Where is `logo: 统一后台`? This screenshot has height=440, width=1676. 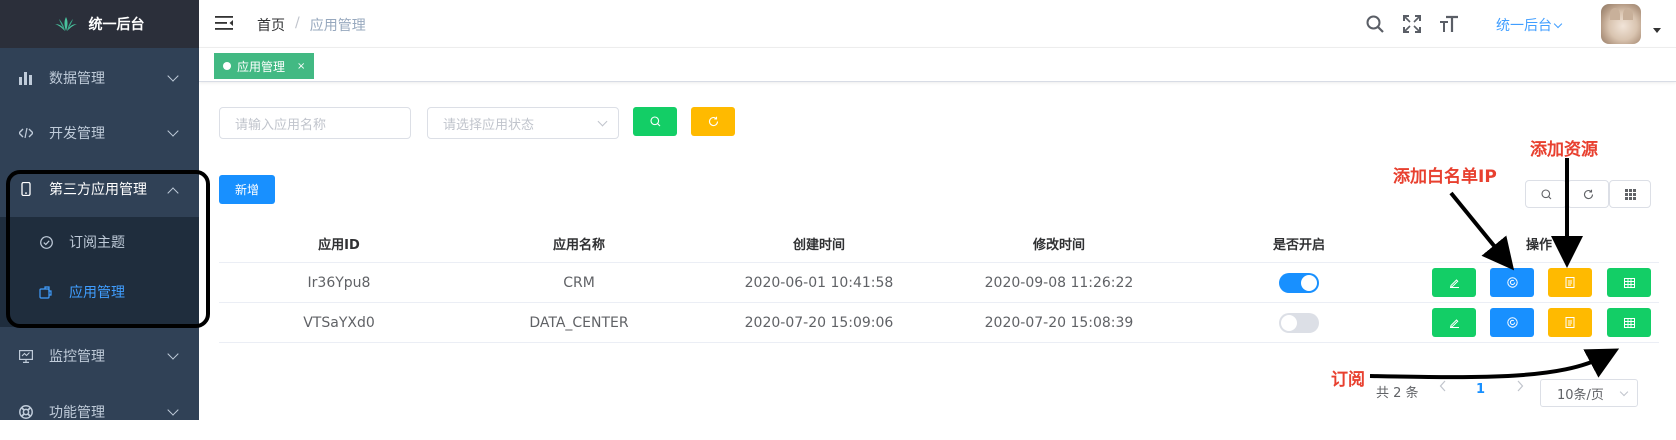 logo: 统一后台 is located at coordinates (99, 24).